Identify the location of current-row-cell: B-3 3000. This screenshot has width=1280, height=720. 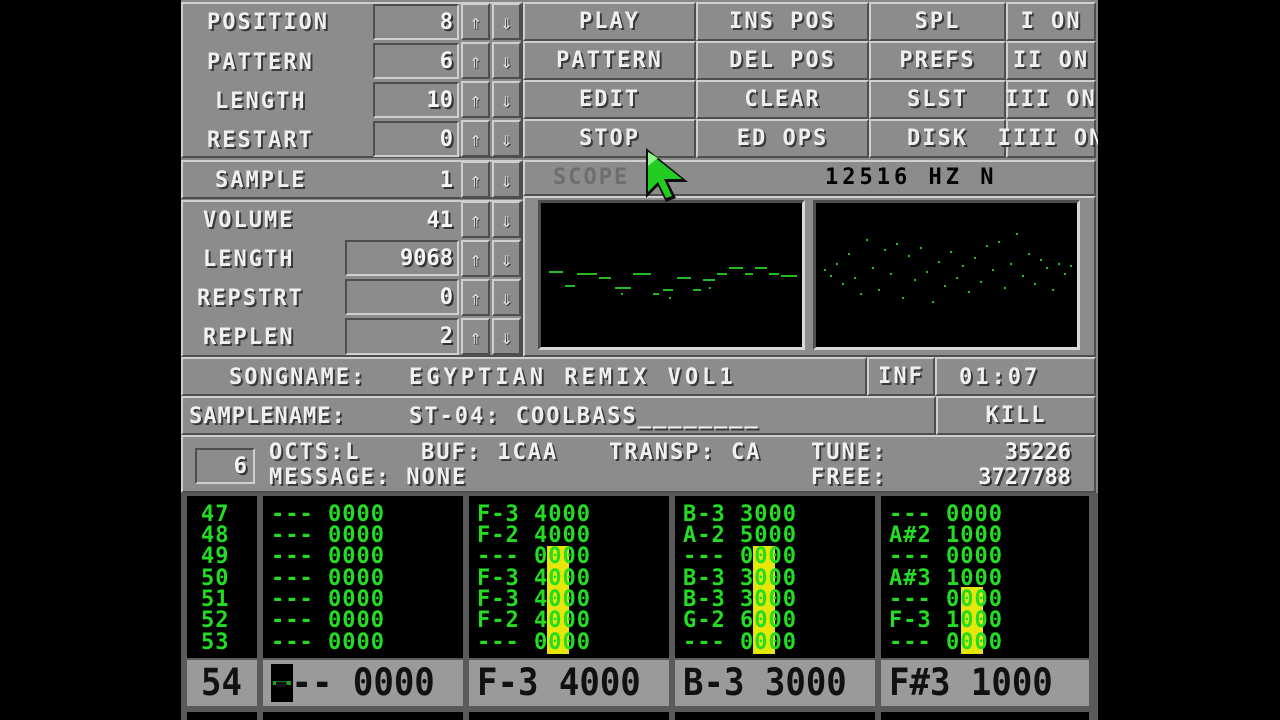
(765, 683).